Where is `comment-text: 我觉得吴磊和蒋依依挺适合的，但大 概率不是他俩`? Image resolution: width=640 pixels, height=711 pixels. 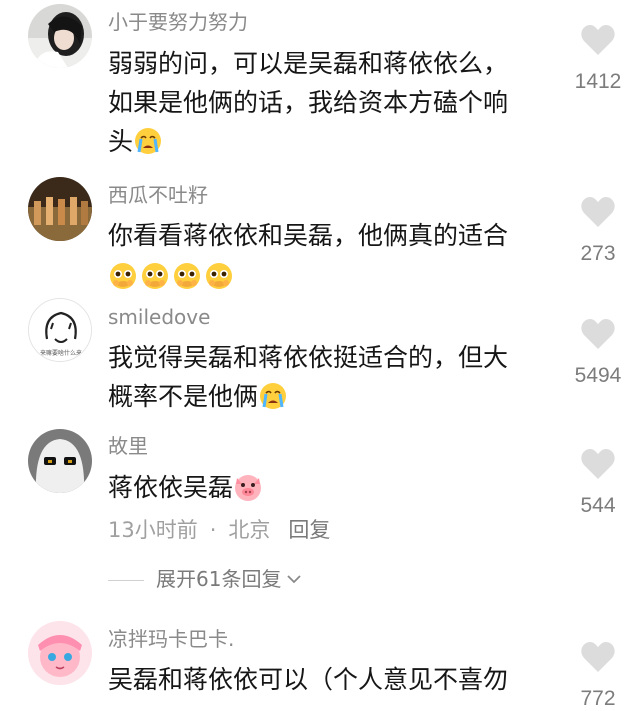
comment-text: 我觉得吴磊和蒋依依挺适合的，但大 概率不是他俩 is located at coordinates (328, 377).